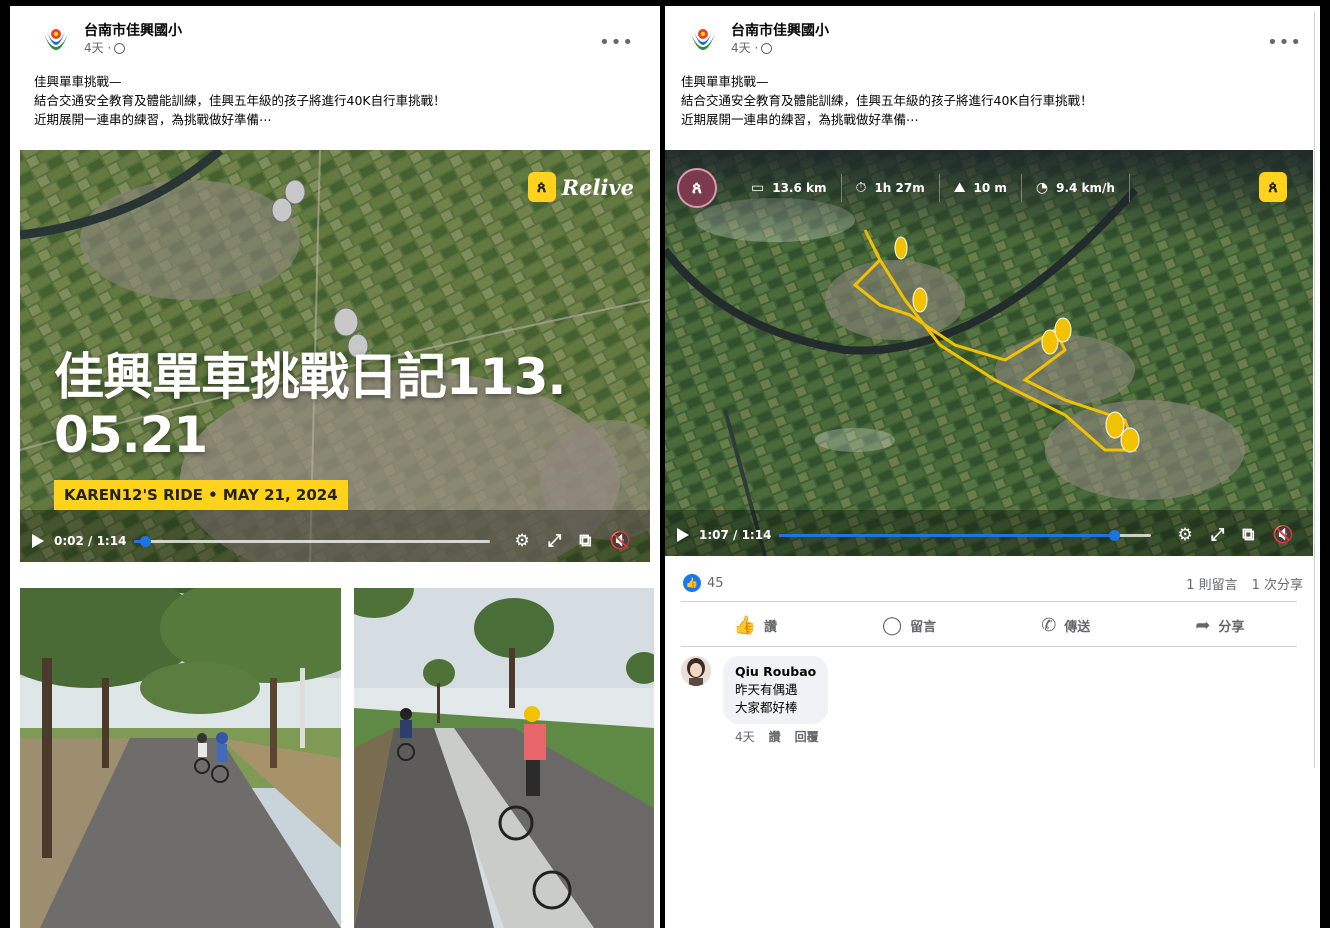  What do you see at coordinates (766, 689) in the screenshot?
I see `comment-line1: 昨天有偶遇` at bounding box center [766, 689].